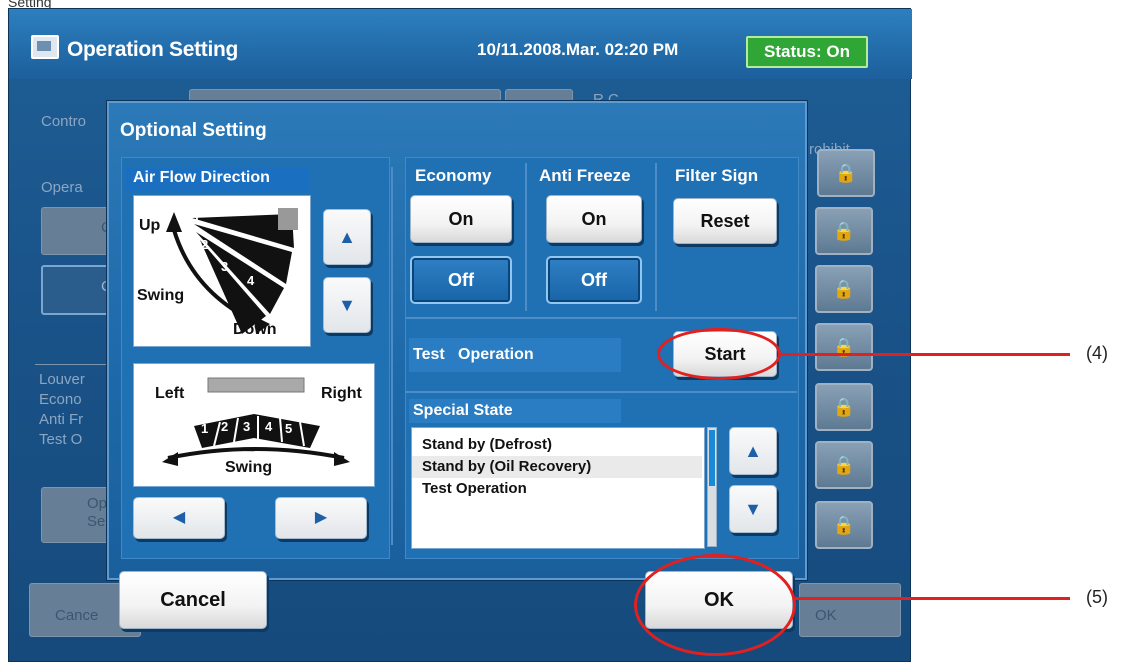  Describe the element at coordinates (255, 329) in the screenshot. I see `vertical-down-label: Down` at that location.